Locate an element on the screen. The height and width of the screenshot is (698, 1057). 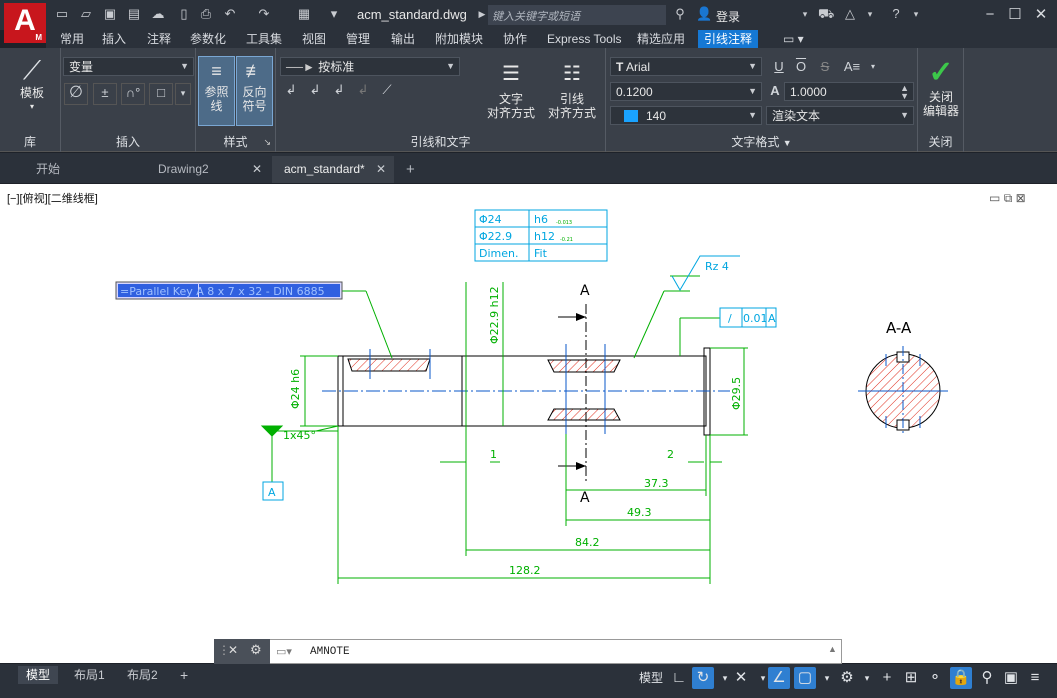
doc-tab-drawing2: Drawing2 ✕ is located at coordinates (208, 169).